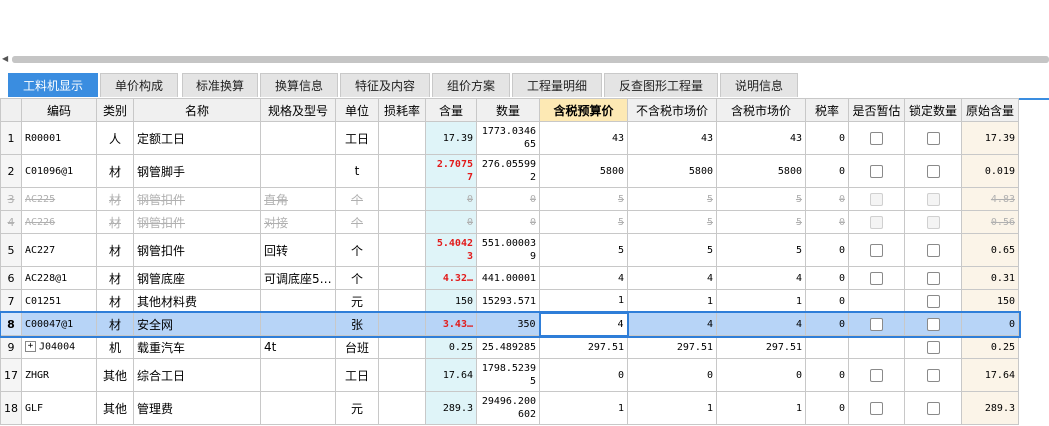 The image size is (1049, 426). Describe the element at coordinates (583, 171) in the screenshot. I see `budget-price-cell: 5800` at that location.